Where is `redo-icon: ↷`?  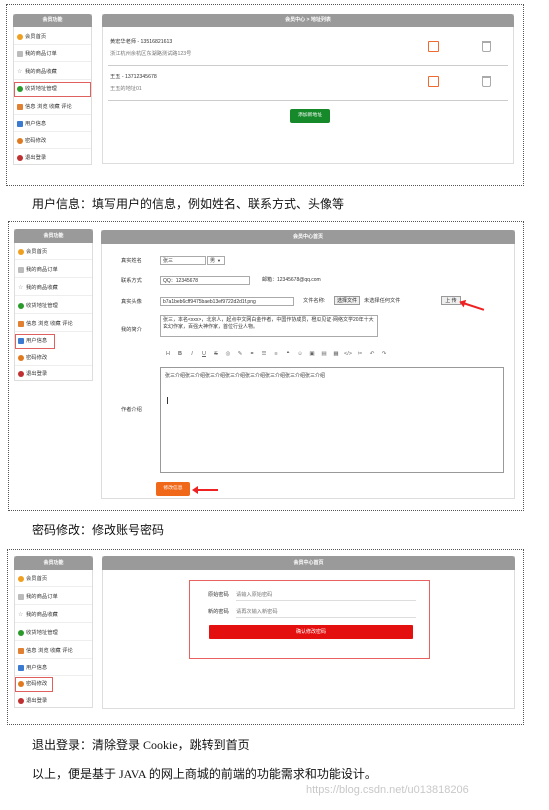
redo-icon: ↷ is located at coordinates (384, 354).